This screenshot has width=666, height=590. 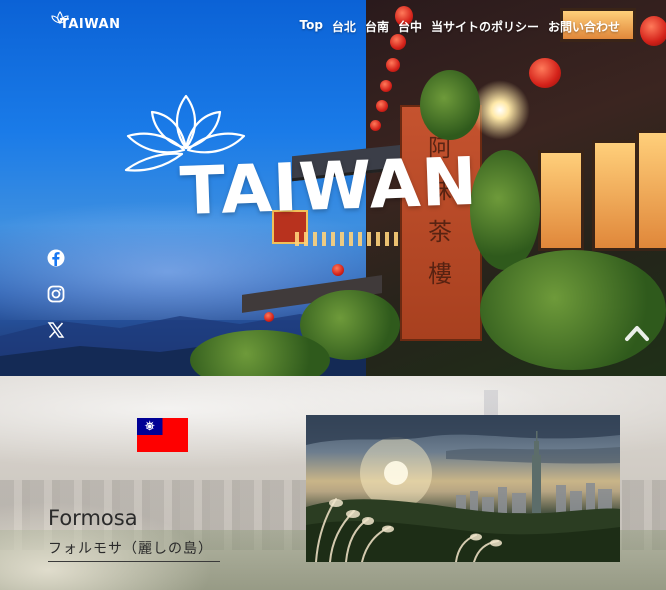 I want to click on teahouse-banner: 阿妹茶樓, so click(x=441, y=223).